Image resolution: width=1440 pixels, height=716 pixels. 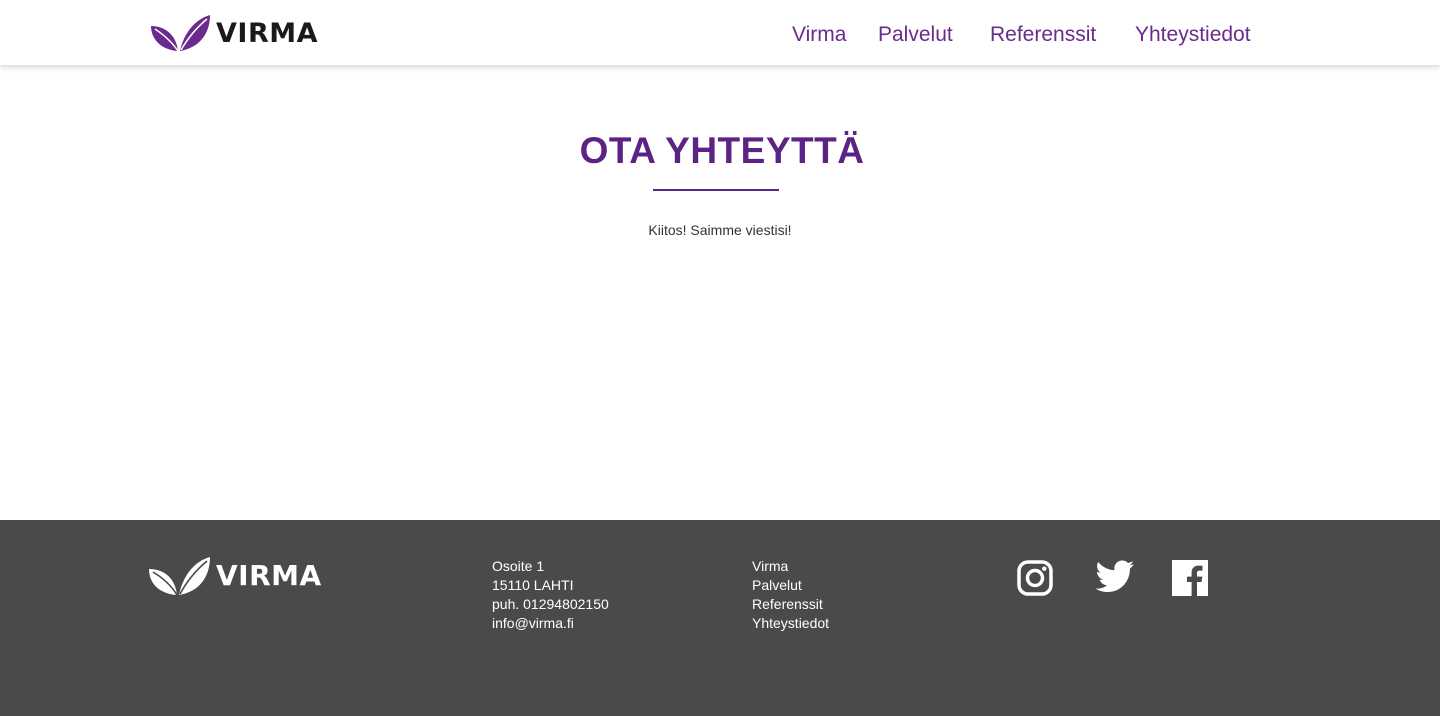 What do you see at coordinates (790, 623) in the screenshot?
I see `footer-nav-yhteystiedot: Yhteystiedot` at bounding box center [790, 623].